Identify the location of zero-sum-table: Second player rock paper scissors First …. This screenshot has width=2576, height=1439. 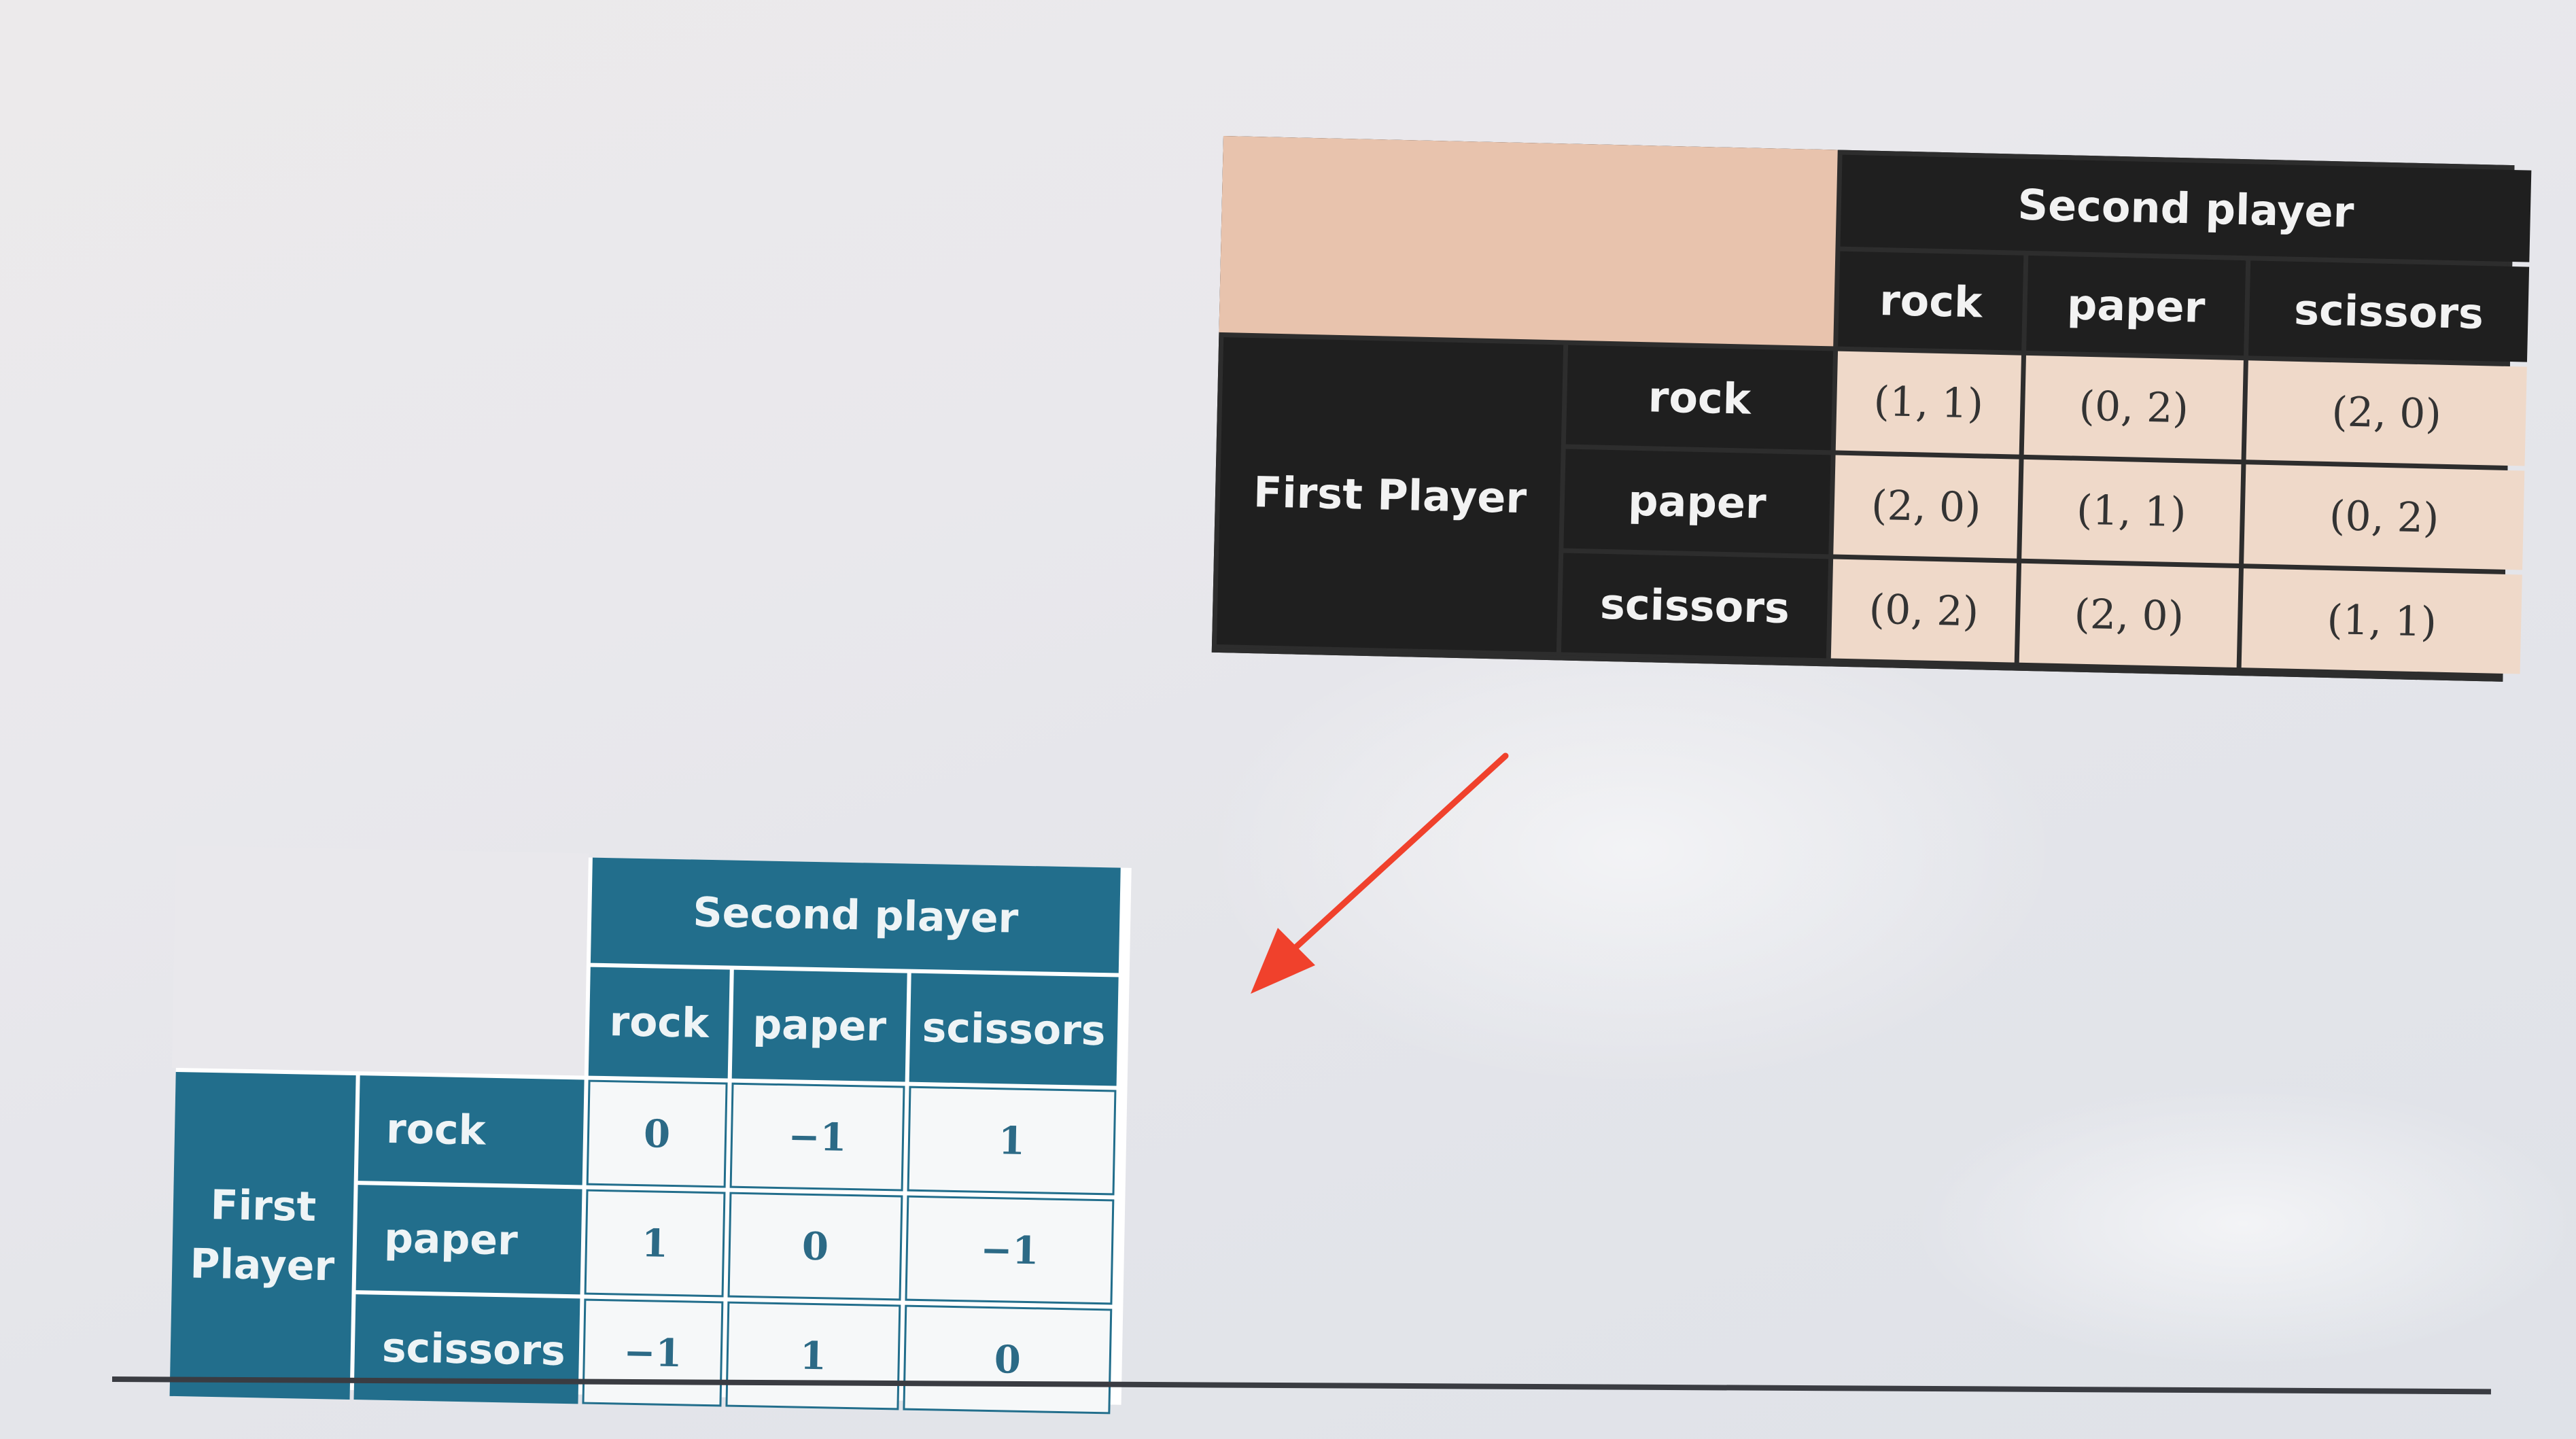
(650, 1130).